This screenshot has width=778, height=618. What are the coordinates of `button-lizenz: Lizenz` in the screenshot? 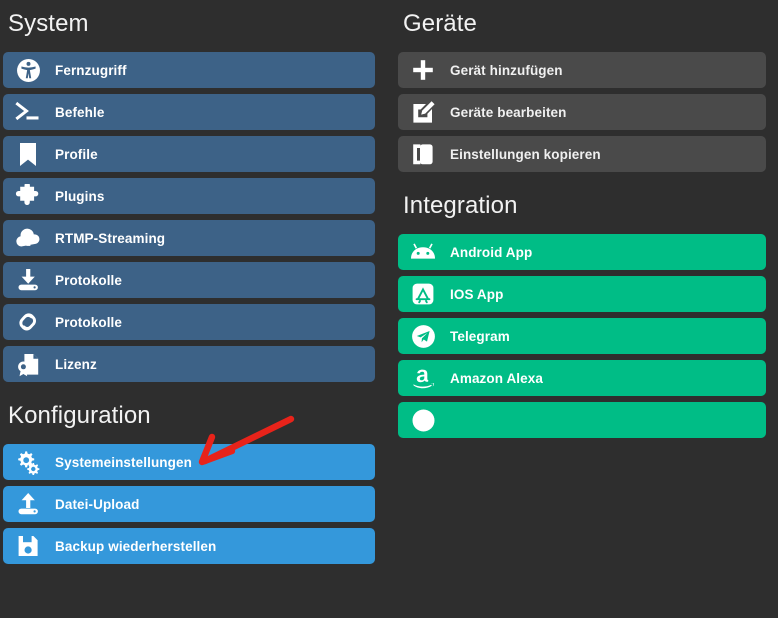 It's located at (189, 364).